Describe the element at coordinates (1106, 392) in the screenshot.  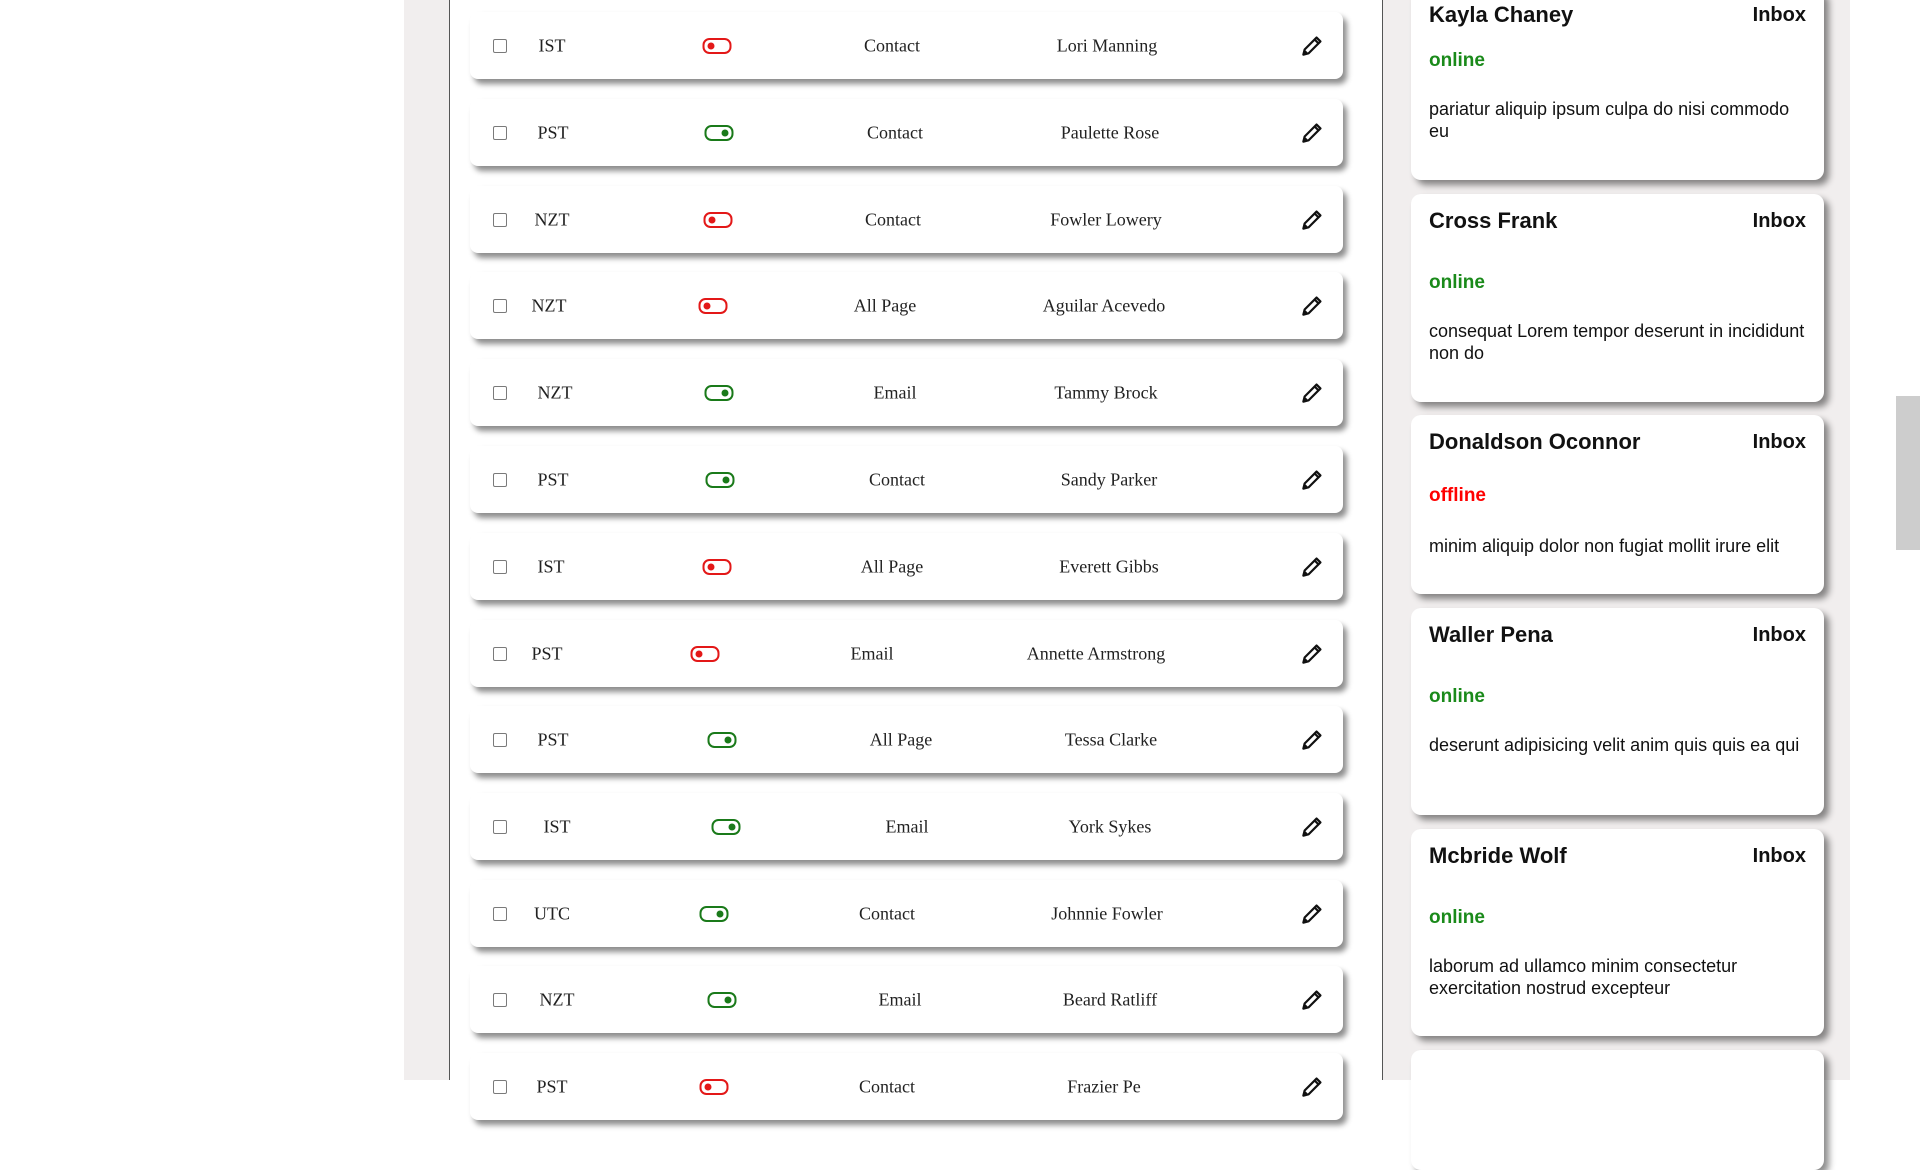
I see `row-name: Tammy Brock` at that location.